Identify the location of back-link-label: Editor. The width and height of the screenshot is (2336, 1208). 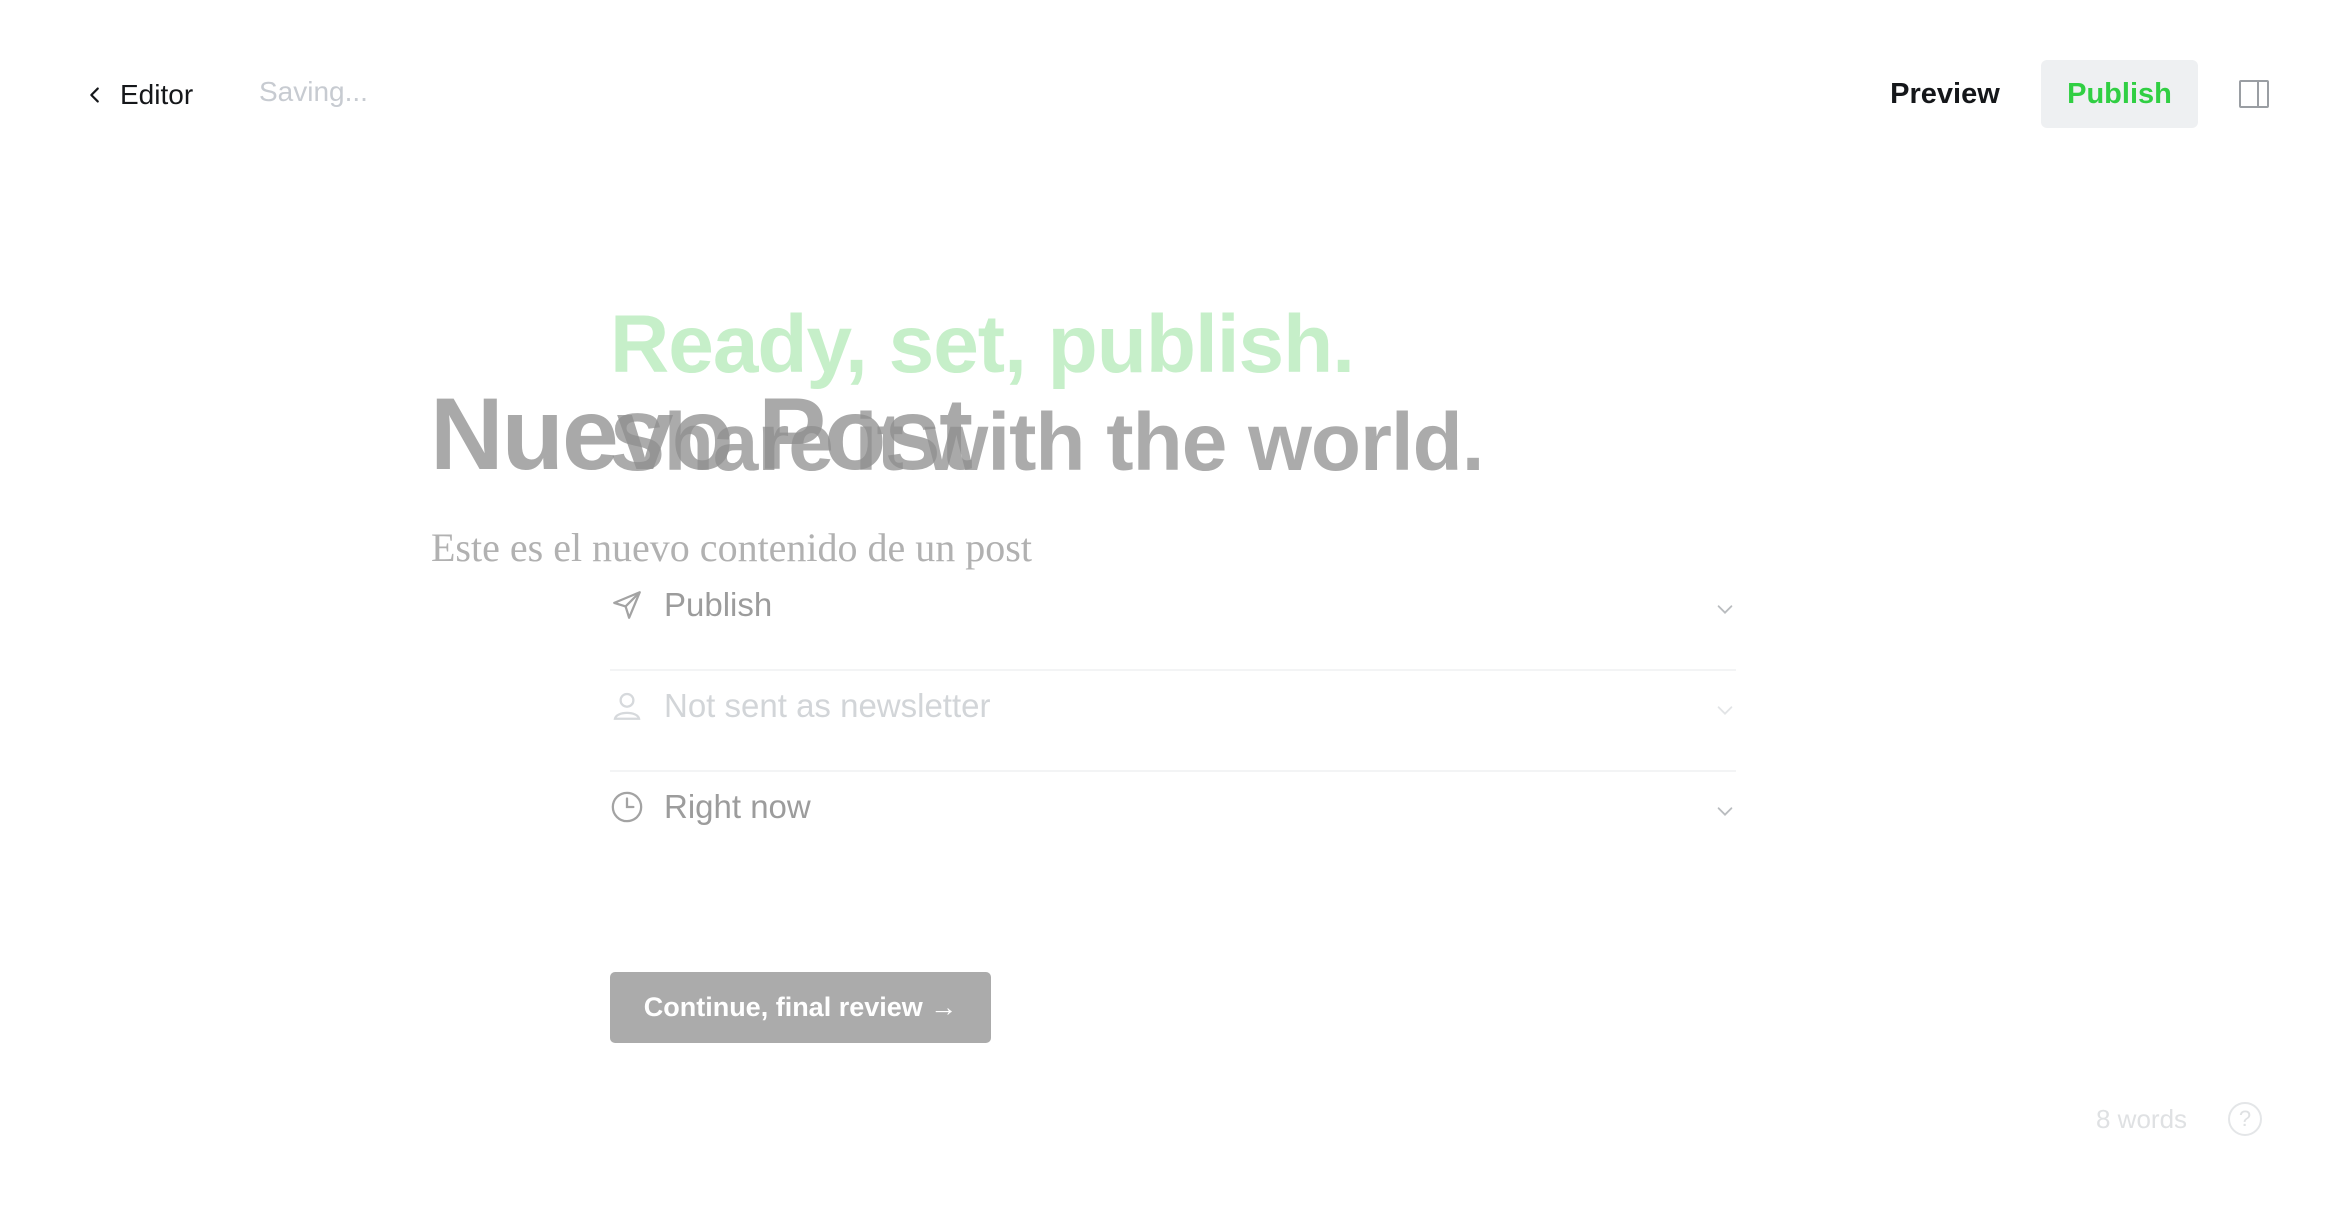
(157, 94).